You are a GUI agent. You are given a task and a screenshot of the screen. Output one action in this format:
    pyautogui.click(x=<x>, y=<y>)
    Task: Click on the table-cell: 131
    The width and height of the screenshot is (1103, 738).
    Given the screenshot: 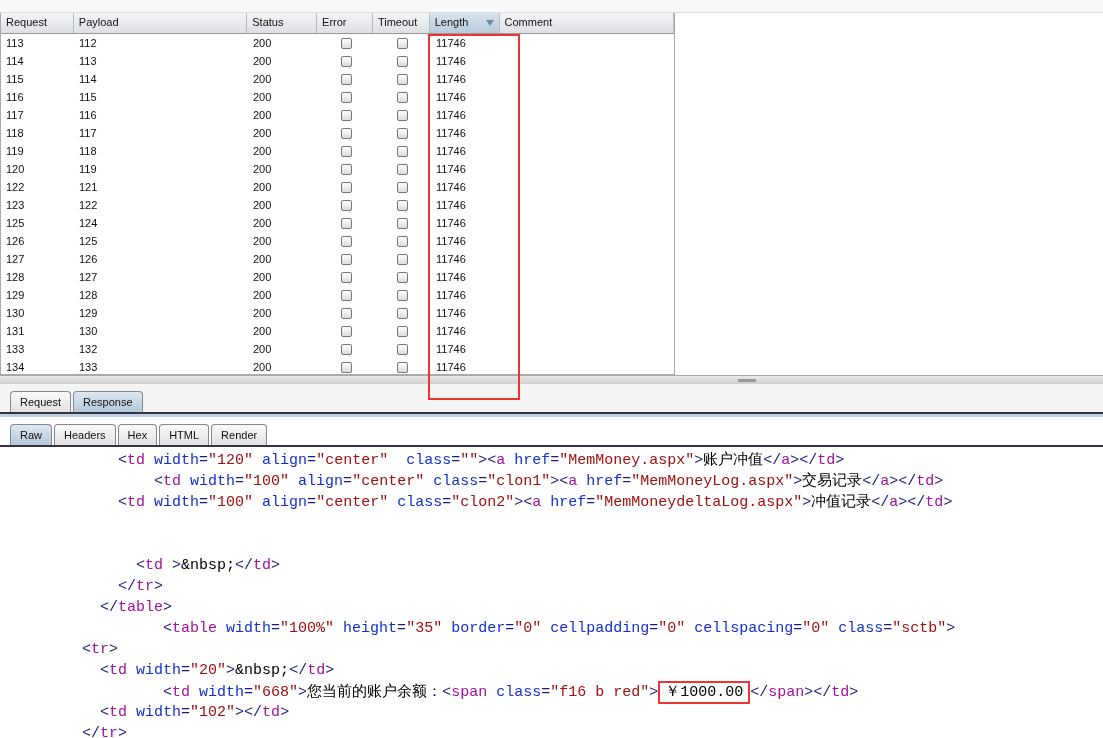 What is the action you would take?
    pyautogui.click(x=15, y=331)
    